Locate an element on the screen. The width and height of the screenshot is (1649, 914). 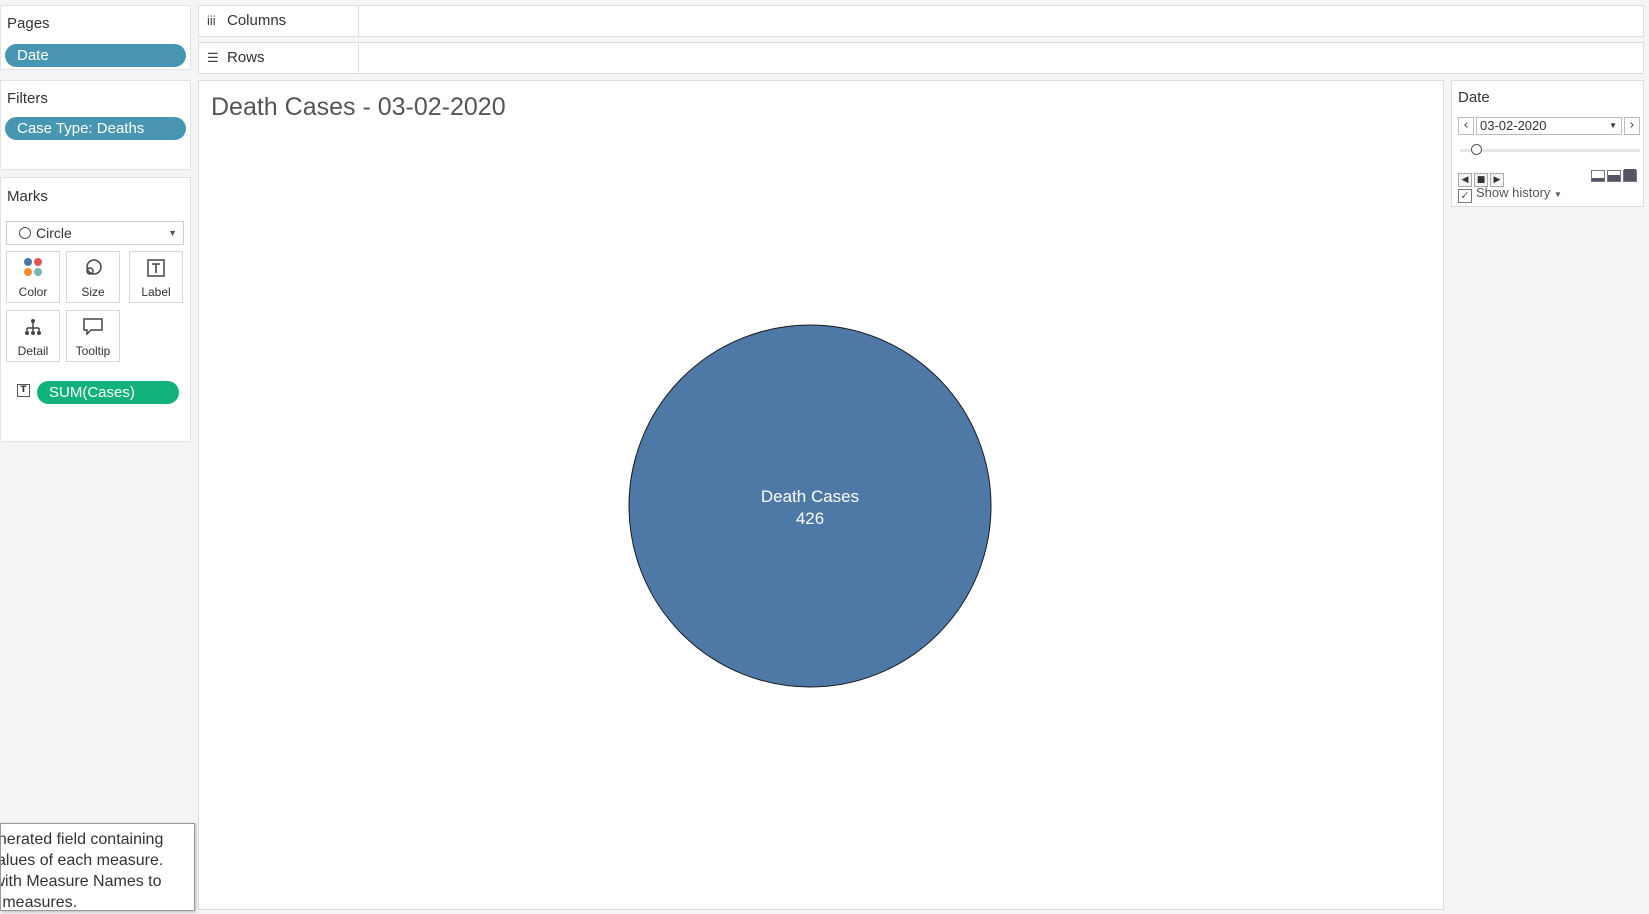
pages-card: Pages Date is located at coordinates (95, 37).